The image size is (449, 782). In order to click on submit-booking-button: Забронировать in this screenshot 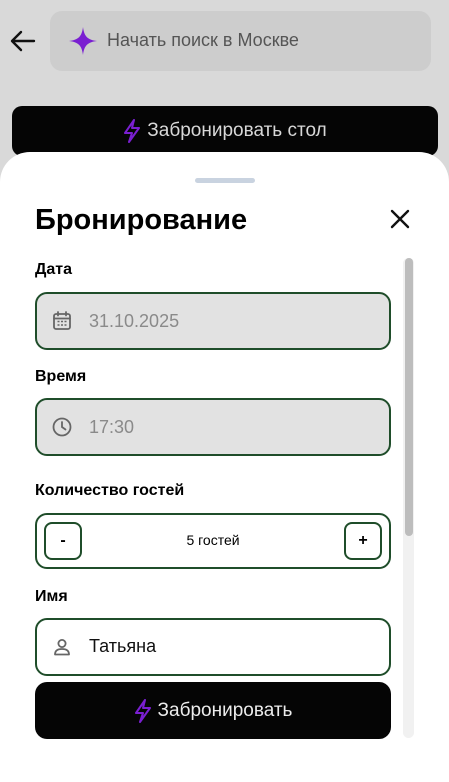, I will do `click(213, 710)`.